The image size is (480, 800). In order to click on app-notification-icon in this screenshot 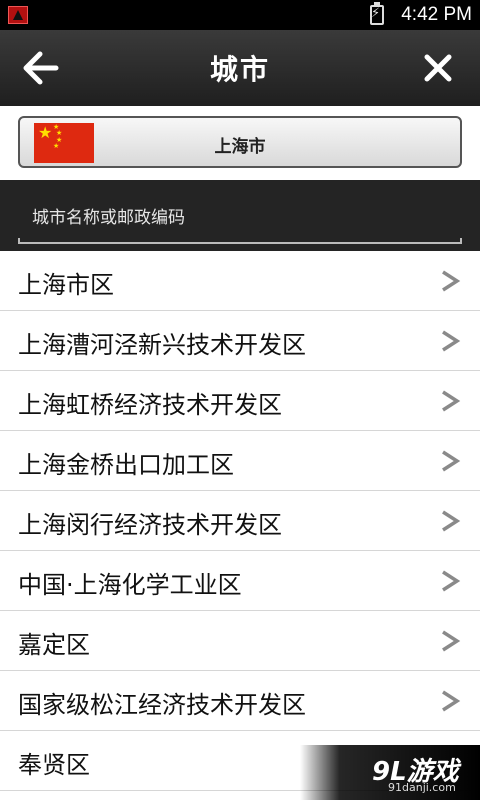, I will do `click(18, 15)`.